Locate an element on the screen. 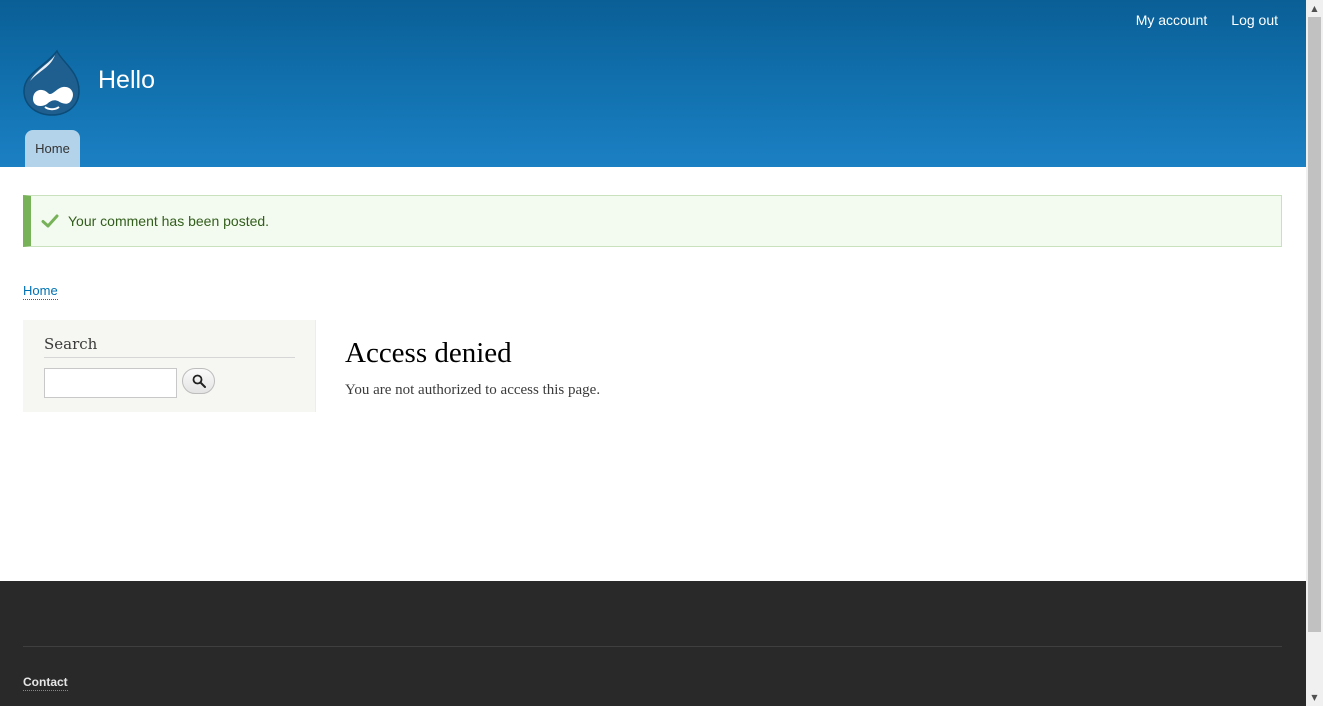 The image size is (1323, 706). search-block: Search is located at coordinates (169, 366).